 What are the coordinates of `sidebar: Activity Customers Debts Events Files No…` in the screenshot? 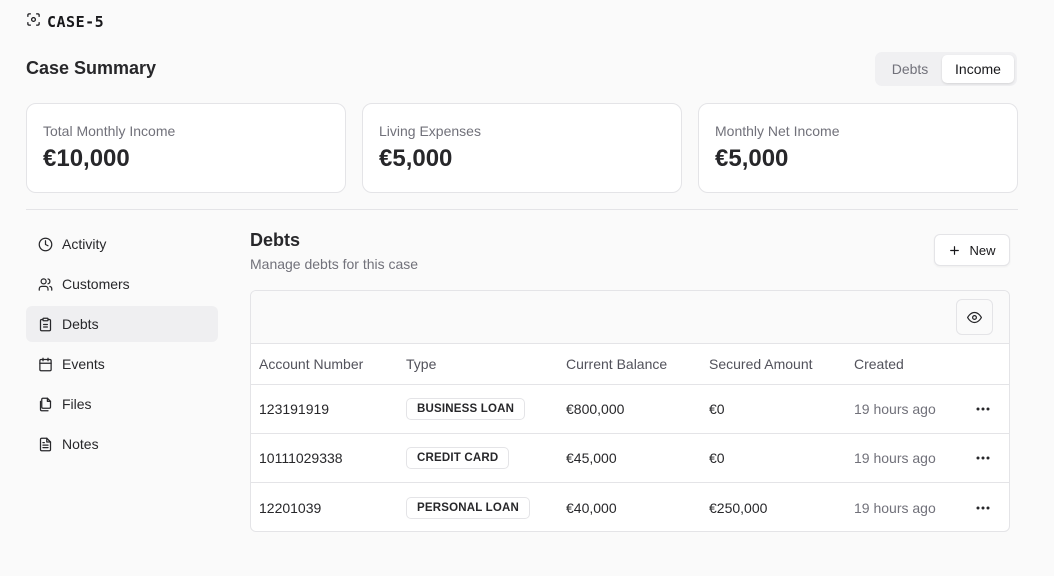 It's located at (122, 346).